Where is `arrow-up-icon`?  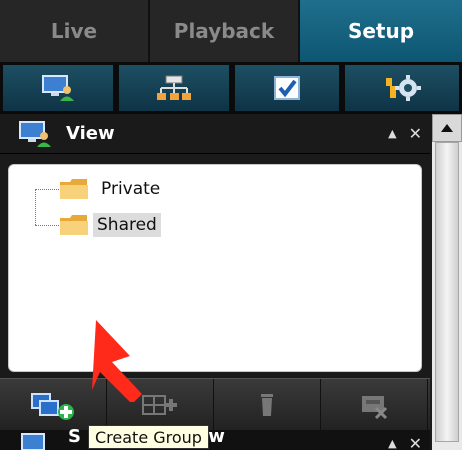 arrow-up-icon is located at coordinates (447, 128).